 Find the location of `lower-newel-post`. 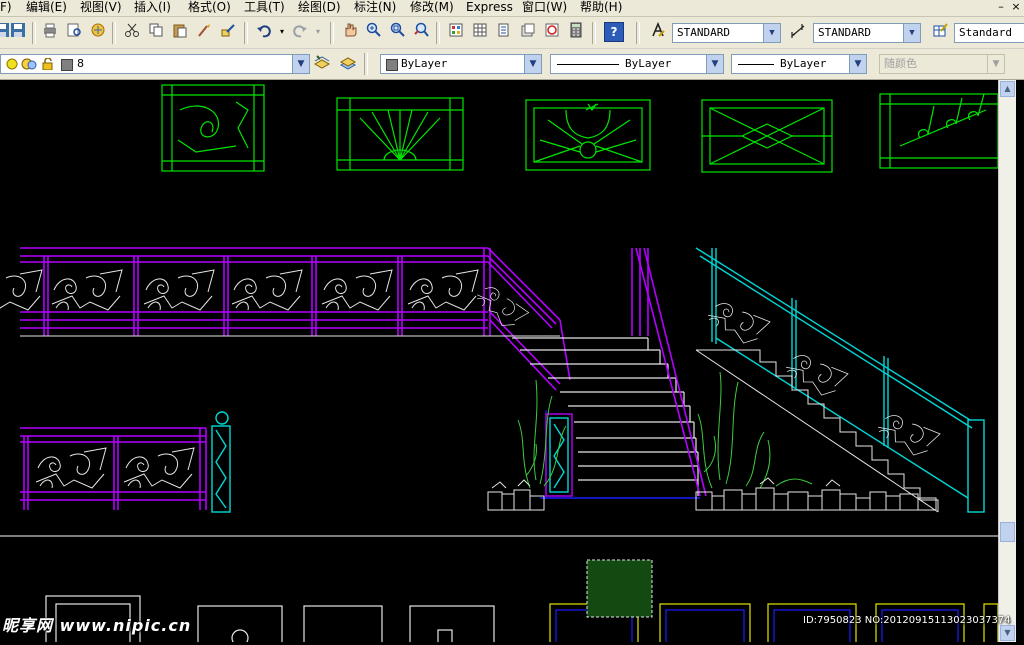

lower-newel-post is located at coordinates (221, 462).